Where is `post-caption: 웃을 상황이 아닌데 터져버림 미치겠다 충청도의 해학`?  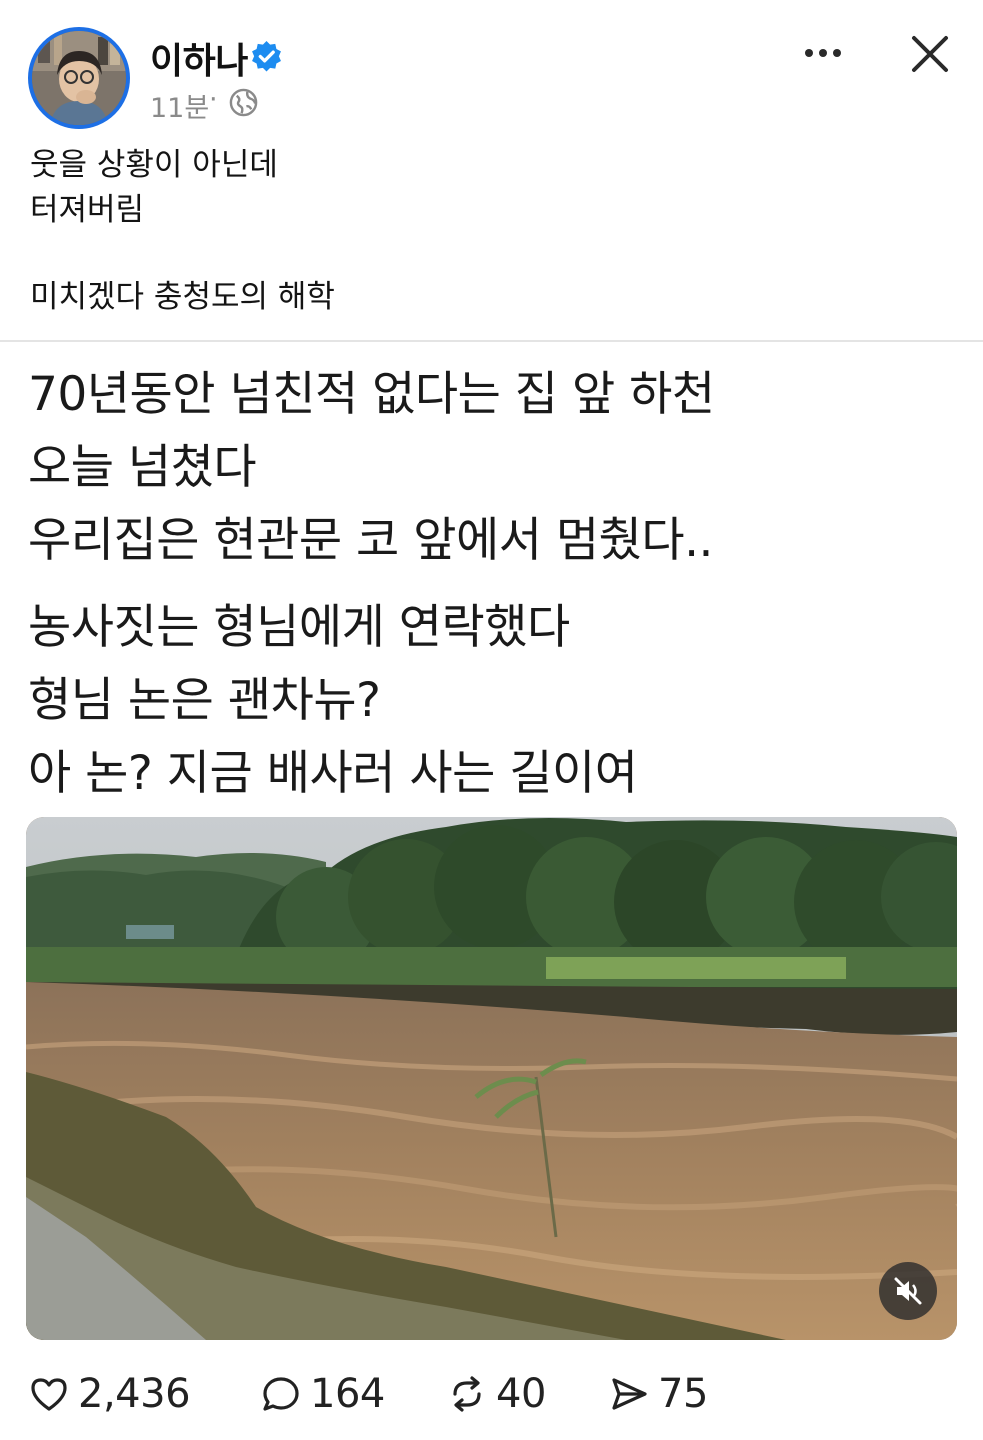 post-caption: 웃을 상황이 아닌데 터져버림 미치겠다 충청도의 해학 is located at coordinates (182, 231).